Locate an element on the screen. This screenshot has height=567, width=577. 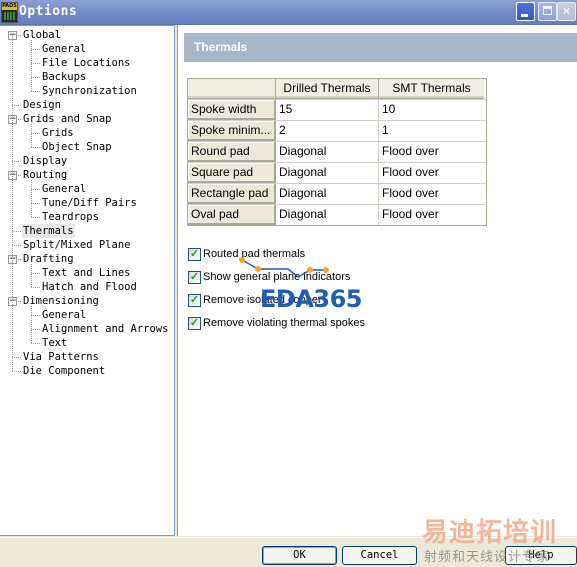
tree-item: Alignment and Arrows is located at coordinates (105, 329).